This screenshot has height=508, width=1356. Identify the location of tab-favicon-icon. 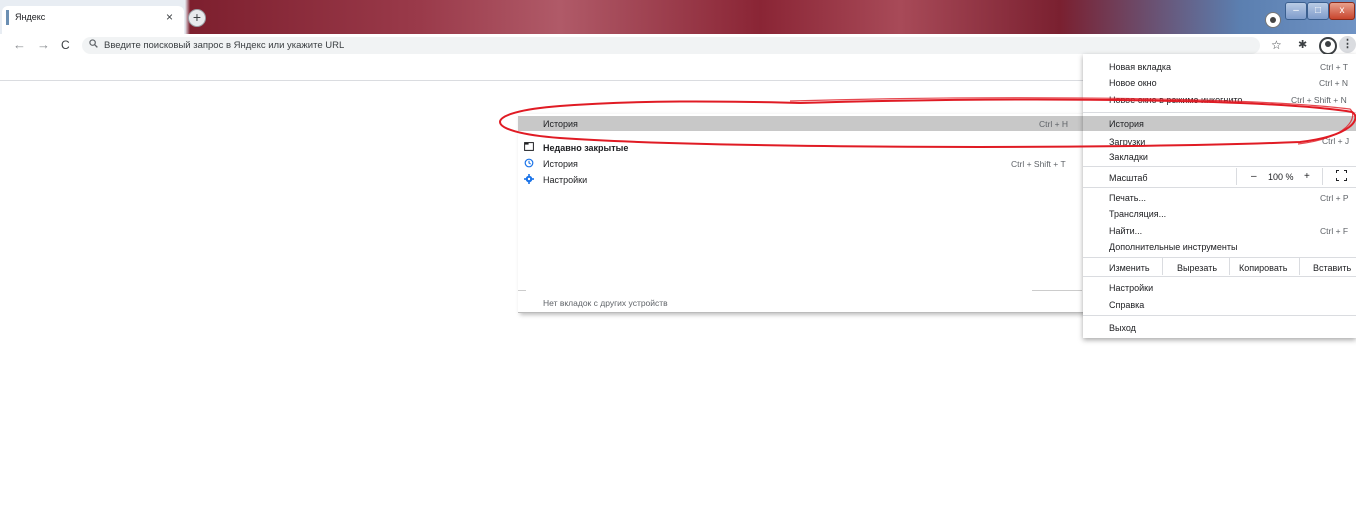
(7, 17).